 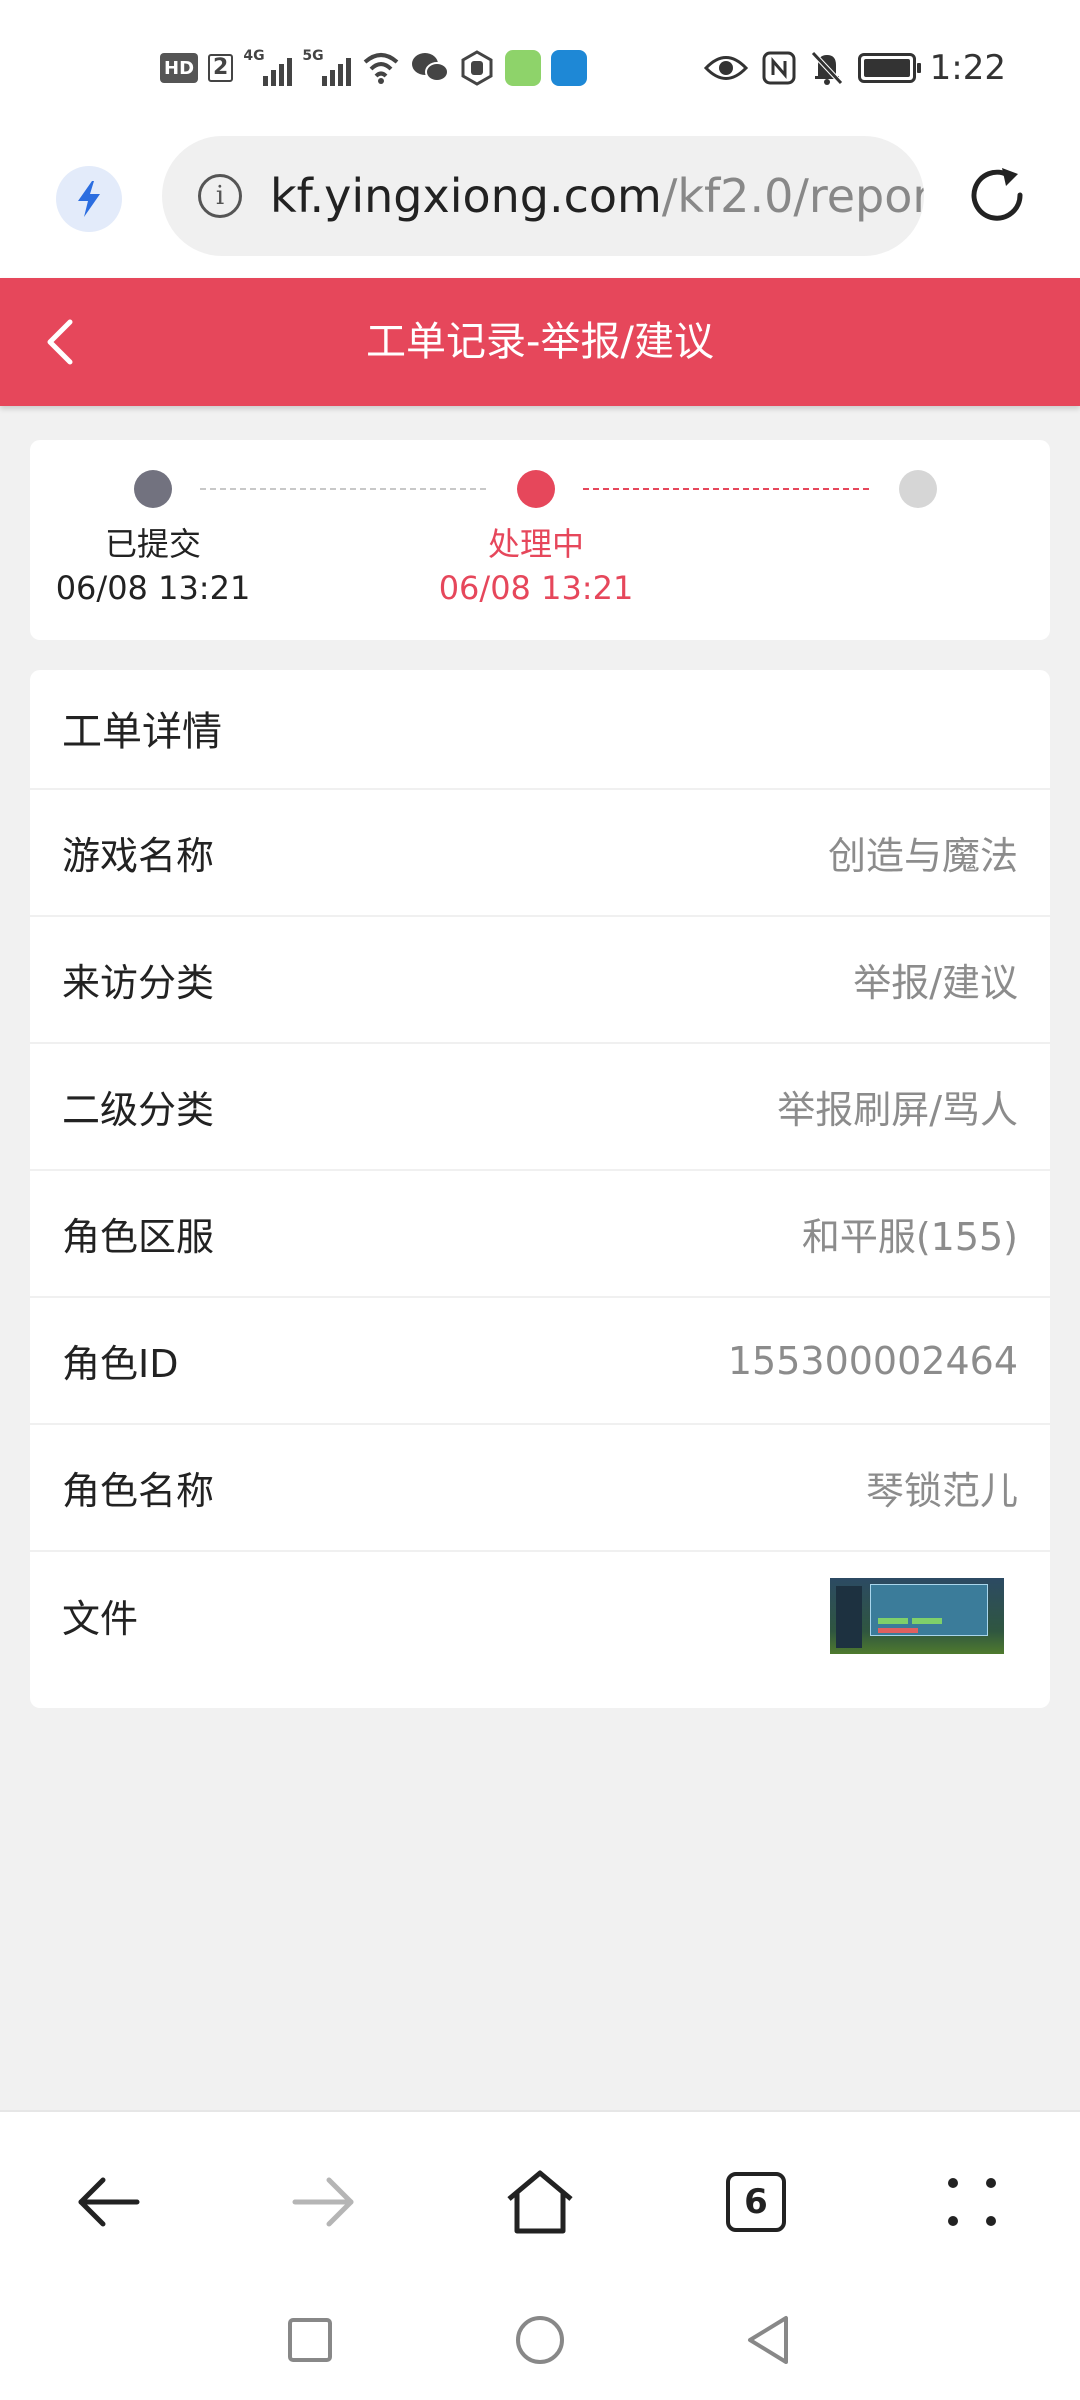 What do you see at coordinates (540, 730) in the screenshot?
I see `card-title: 工单详情` at bounding box center [540, 730].